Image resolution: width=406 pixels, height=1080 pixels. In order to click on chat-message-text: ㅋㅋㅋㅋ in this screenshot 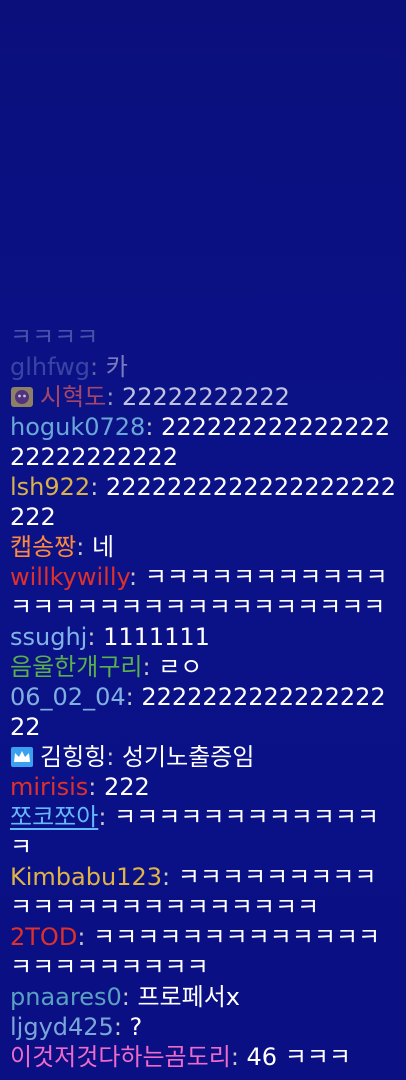, I will do `click(54, 337)`.